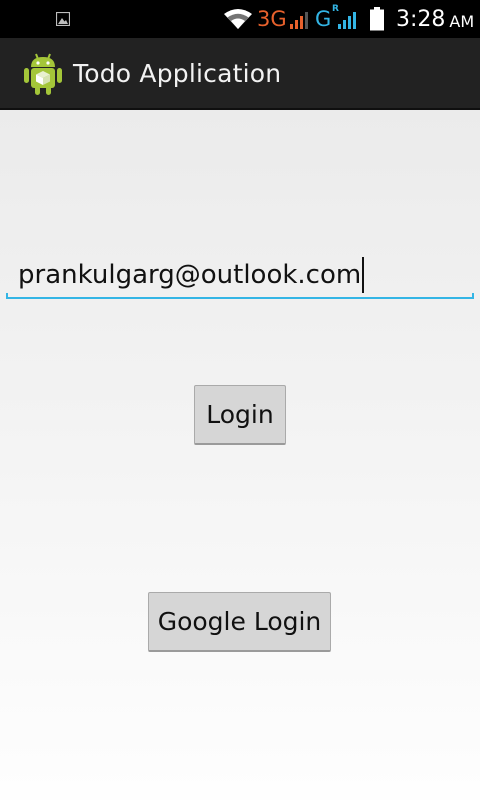 Image resolution: width=480 pixels, height=800 pixels. I want to click on email-field-underline, so click(240, 296).